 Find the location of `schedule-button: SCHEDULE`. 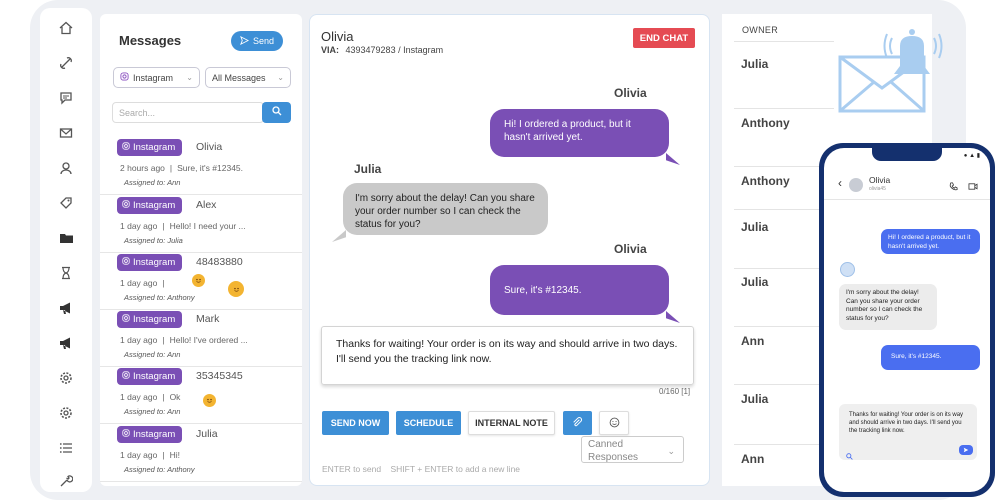

schedule-button: SCHEDULE is located at coordinates (428, 423).